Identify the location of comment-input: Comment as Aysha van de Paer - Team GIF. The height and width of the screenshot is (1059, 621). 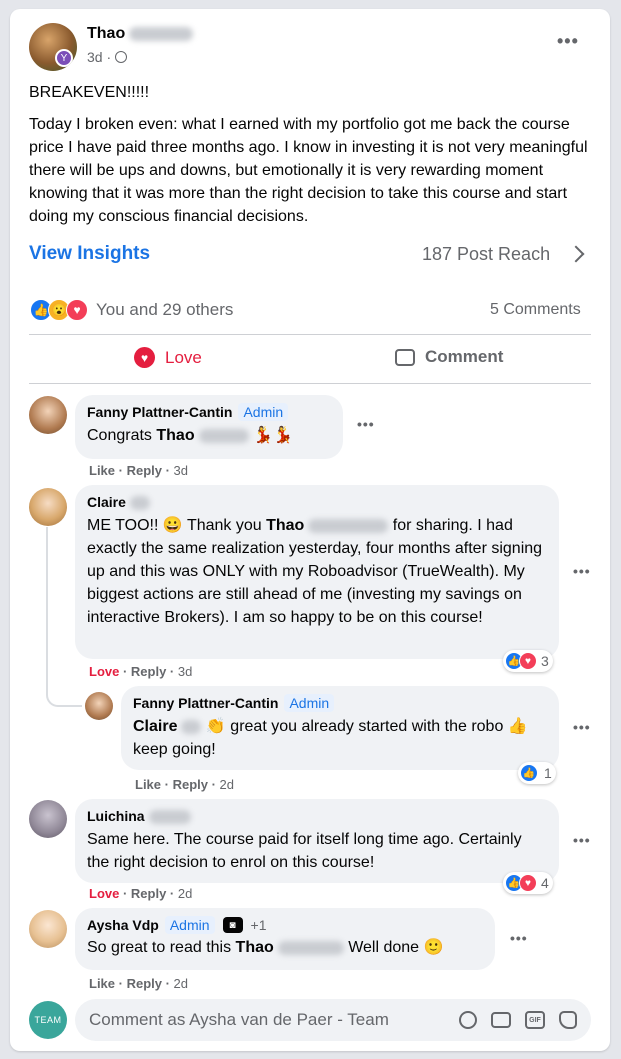
(333, 1020).